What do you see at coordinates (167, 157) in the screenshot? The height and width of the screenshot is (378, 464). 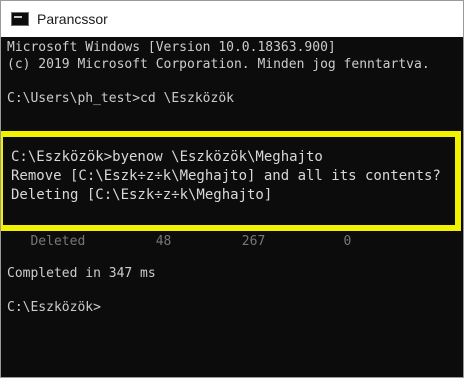 I see `highlighted-line-byenow-command: C:\Eszközök>byenow \Eszközök\Meghajto` at bounding box center [167, 157].